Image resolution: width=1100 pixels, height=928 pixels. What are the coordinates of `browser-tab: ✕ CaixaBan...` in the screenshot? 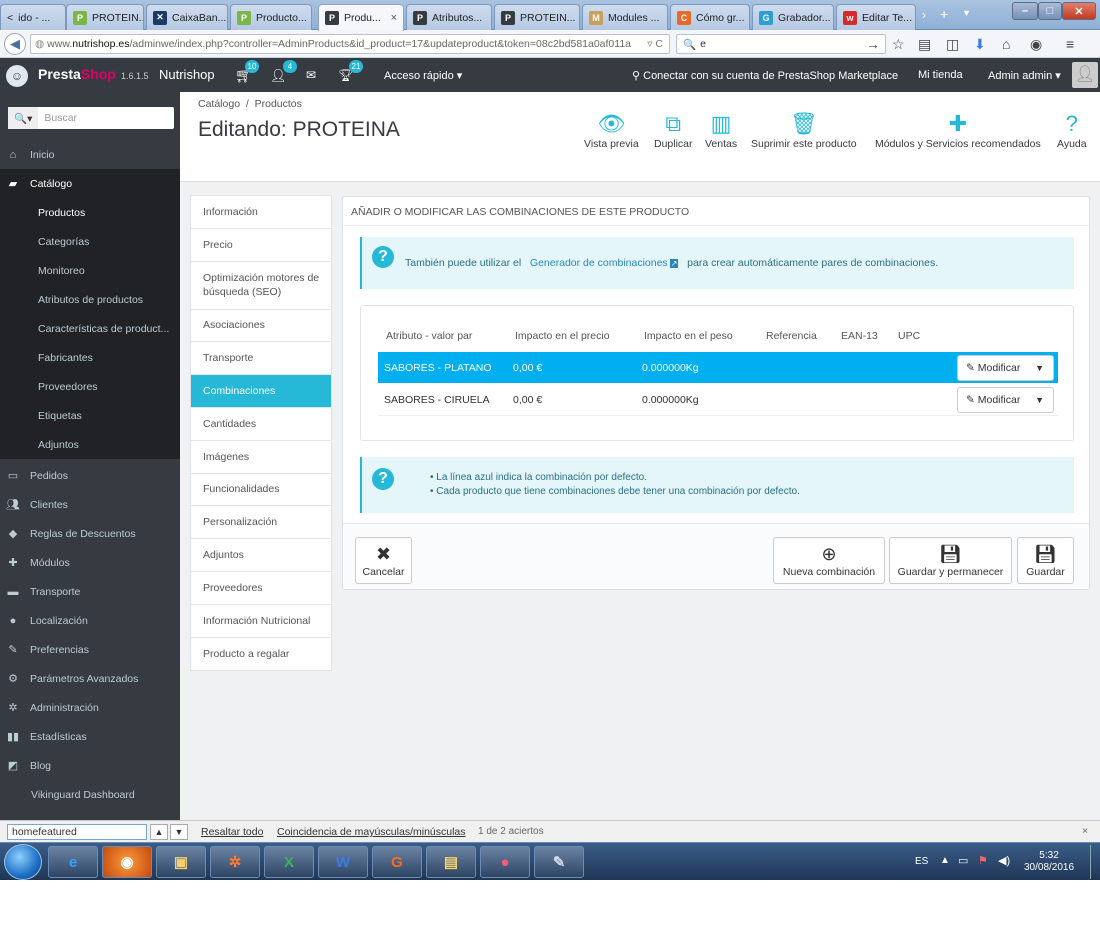 It's located at (187, 17).